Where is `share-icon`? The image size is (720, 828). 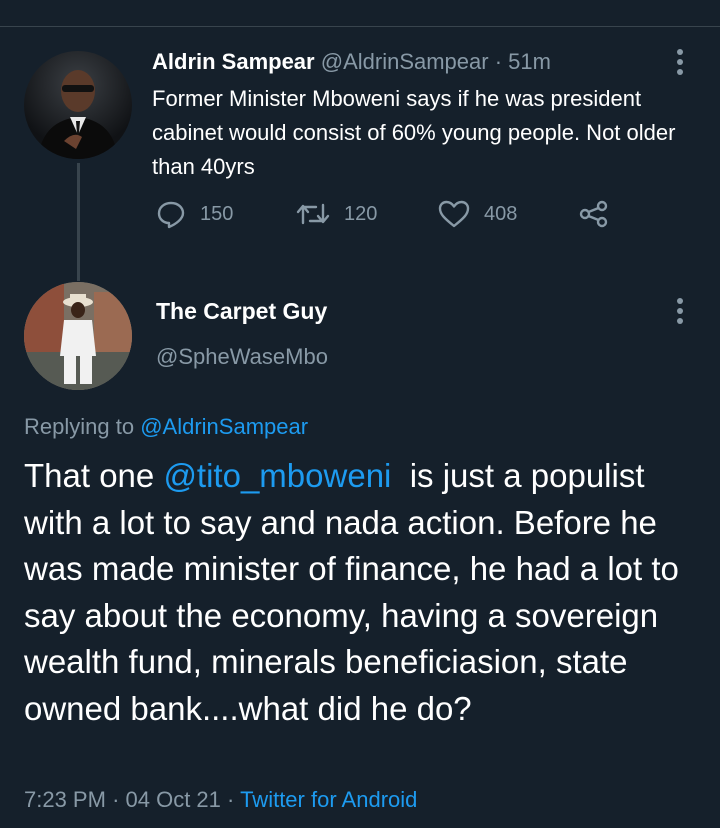
share-icon is located at coordinates (593, 214).